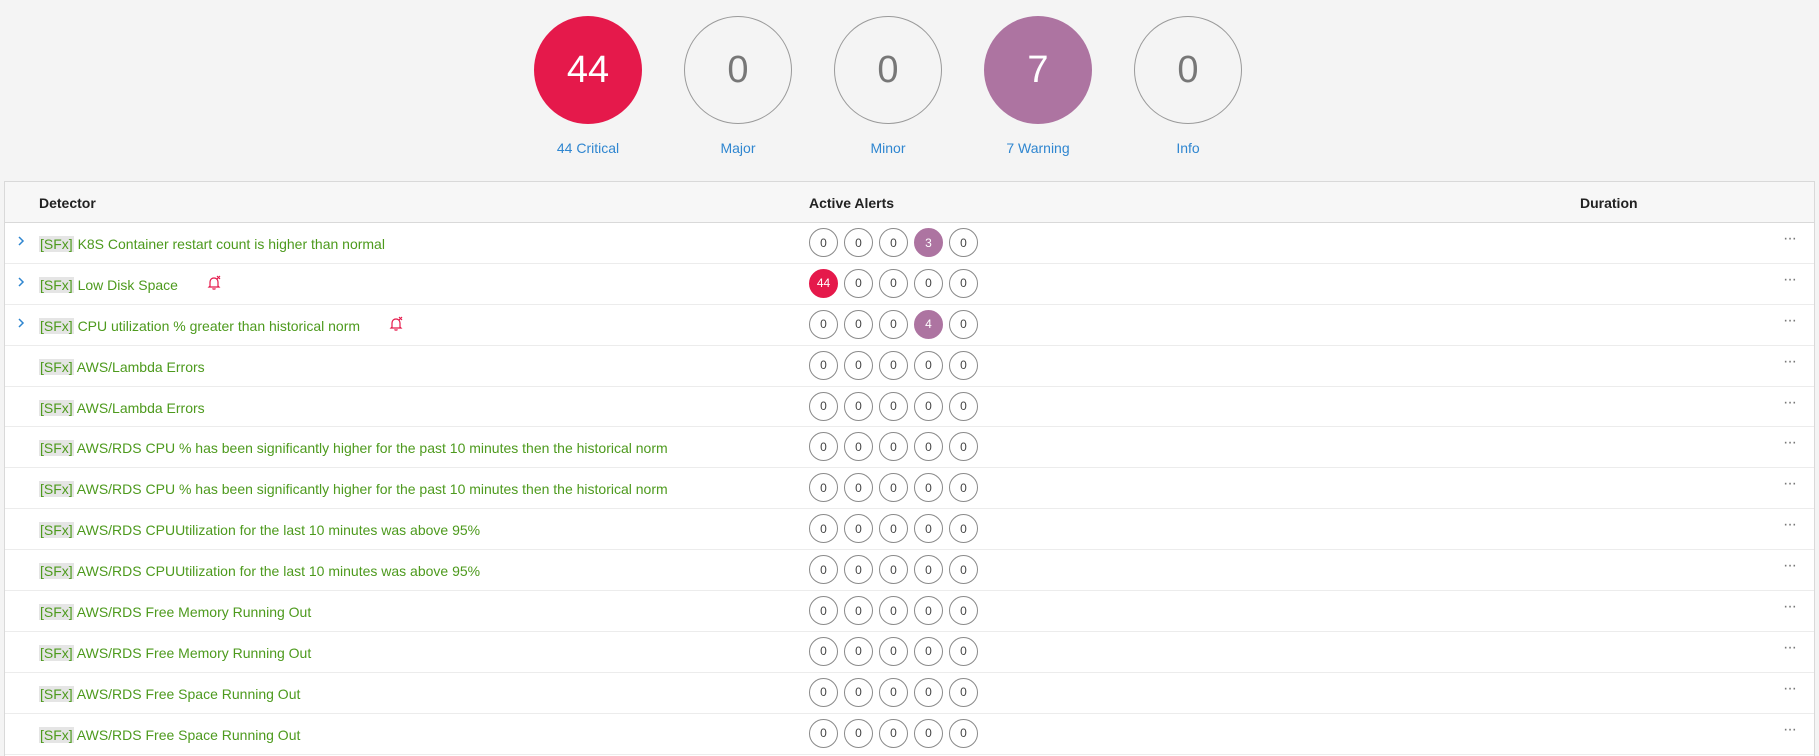  What do you see at coordinates (169, 693) in the screenshot?
I see `detector-name-link: [SFx] AWS/RDS Free Space Running Out` at bounding box center [169, 693].